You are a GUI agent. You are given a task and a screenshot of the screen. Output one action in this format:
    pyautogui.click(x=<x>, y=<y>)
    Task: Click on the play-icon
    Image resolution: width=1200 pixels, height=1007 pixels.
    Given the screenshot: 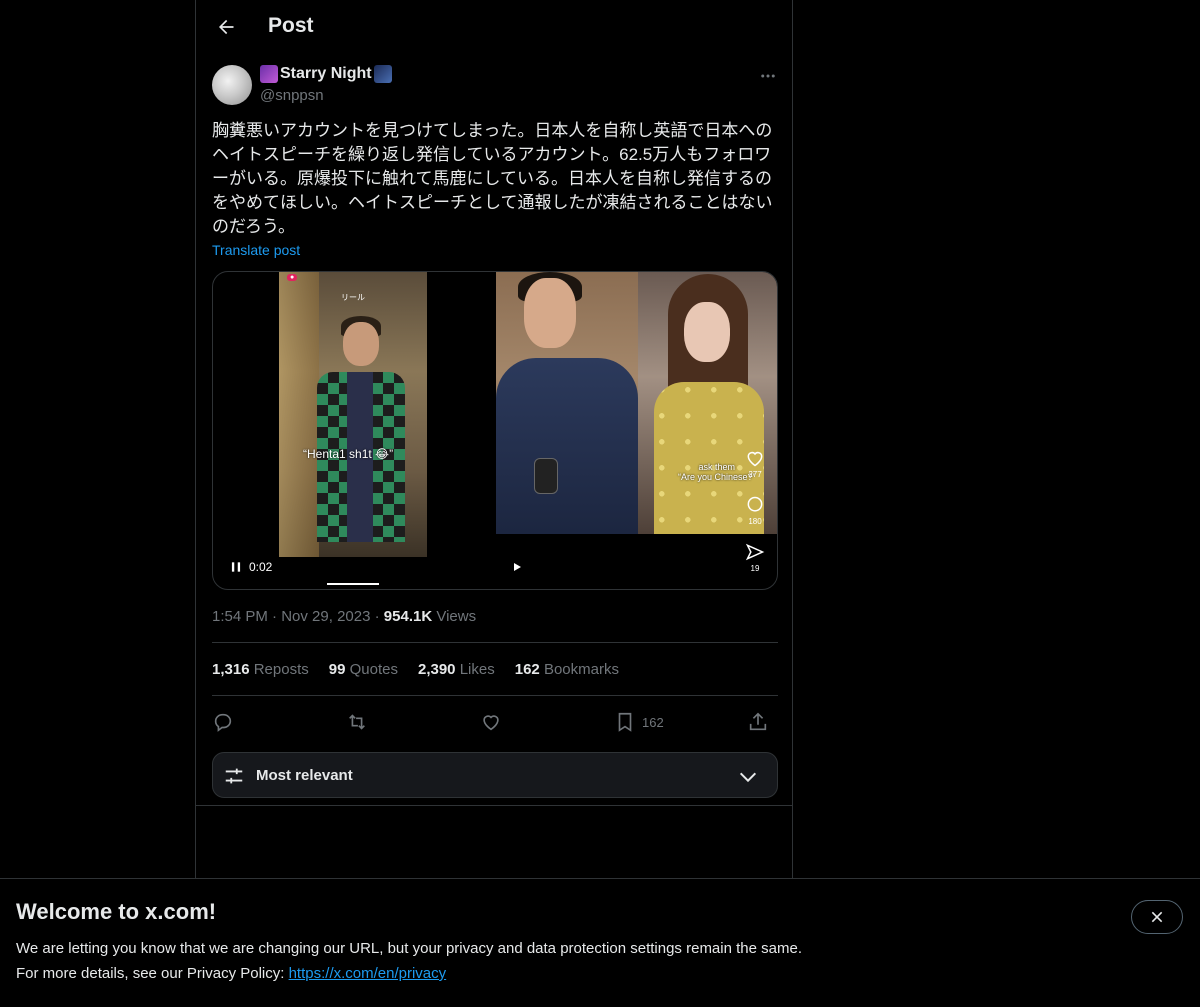 What is the action you would take?
    pyautogui.click(x=517, y=567)
    